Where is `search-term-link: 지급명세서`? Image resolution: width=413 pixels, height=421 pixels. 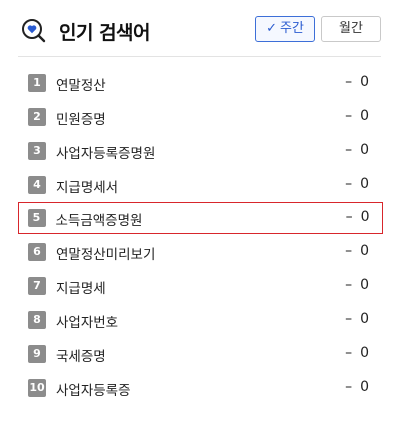 search-term-link: 지급명세서 is located at coordinates (87, 186).